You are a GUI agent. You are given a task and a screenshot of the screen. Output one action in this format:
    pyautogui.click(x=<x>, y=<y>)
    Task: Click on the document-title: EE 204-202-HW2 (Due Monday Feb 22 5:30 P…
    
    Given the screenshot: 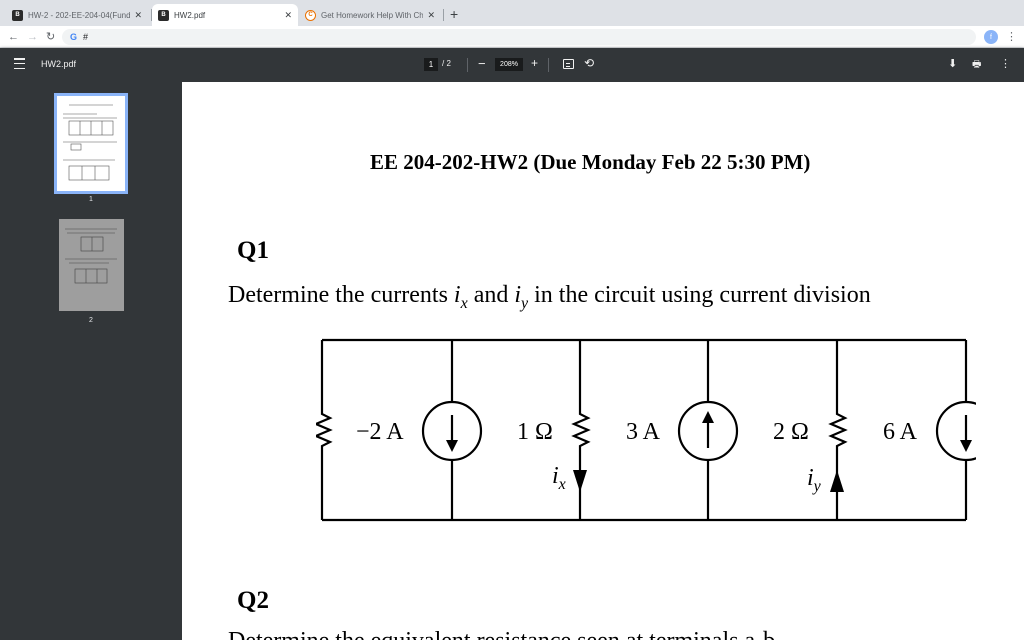 What is the action you would take?
    pyautogui.click(x=590, y=162)
    